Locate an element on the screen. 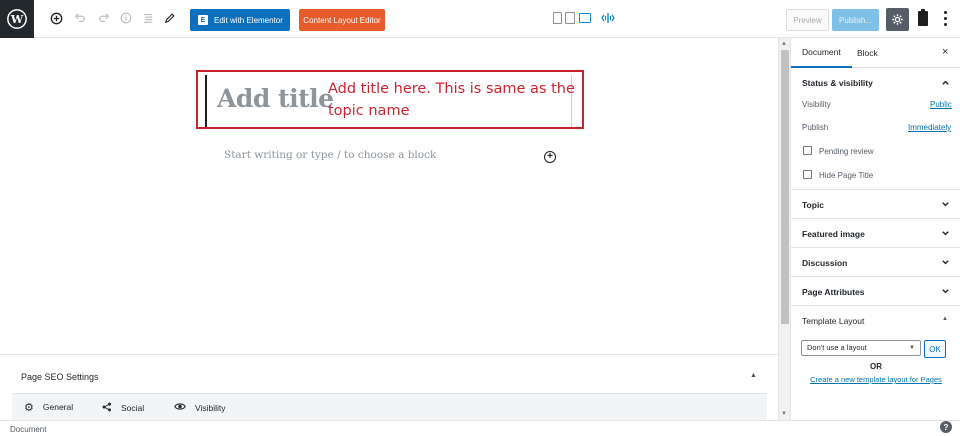 Image resolution: width=960 pixels, height=436 pixels. hide-page-title-checkbox is located at coordinates (807, 174).